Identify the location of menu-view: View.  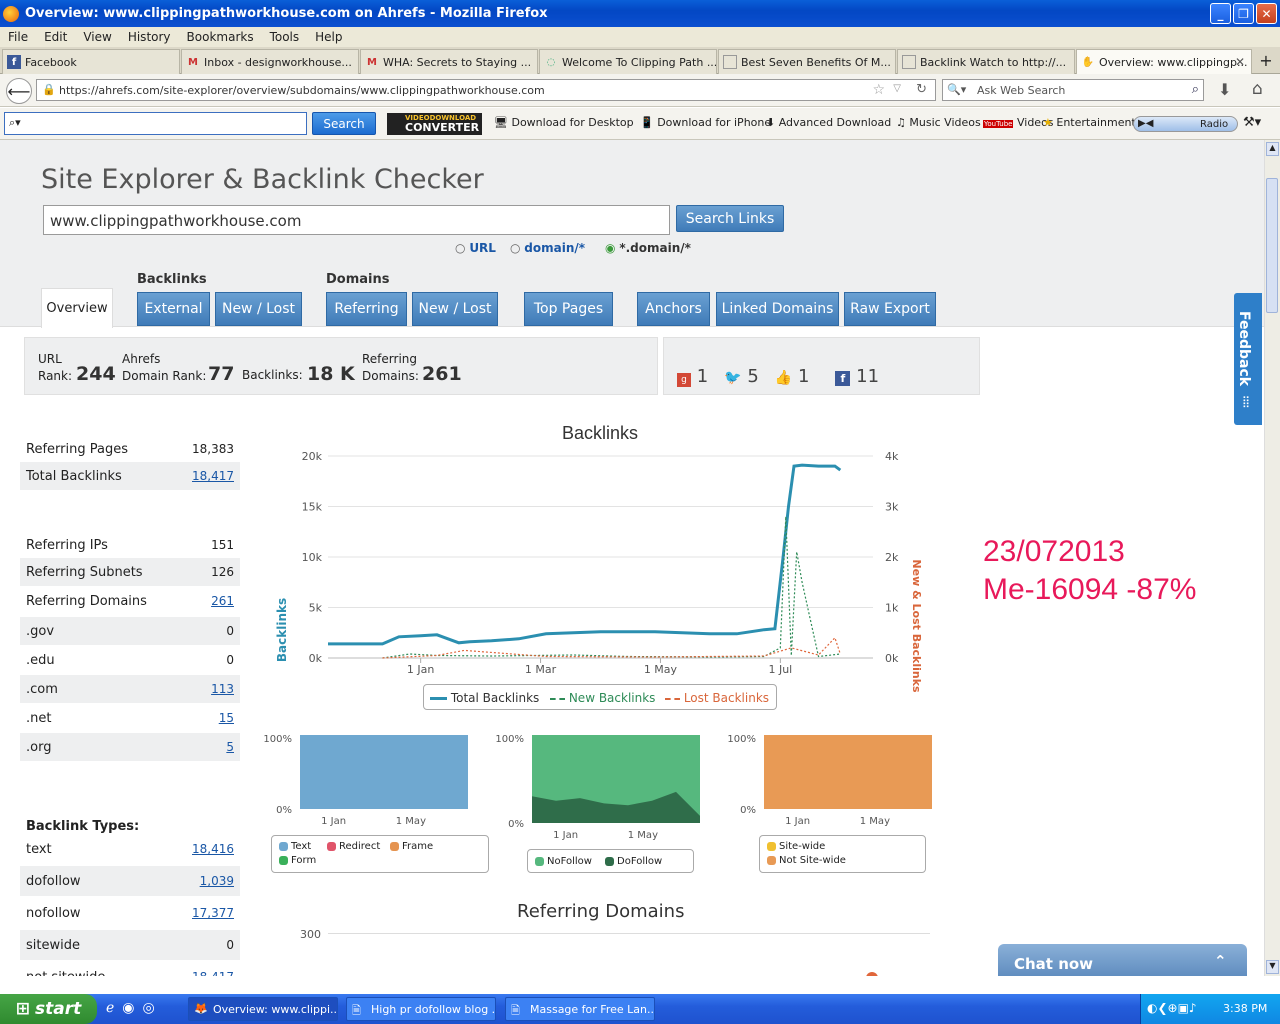
(97, 37).